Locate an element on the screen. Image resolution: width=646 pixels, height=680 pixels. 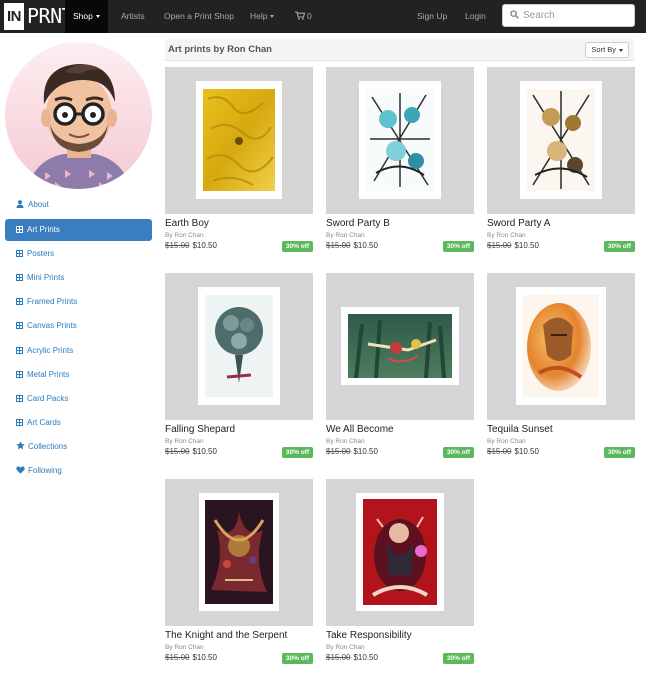
artwork-take-responsibility is located at coordinates (400, 552).